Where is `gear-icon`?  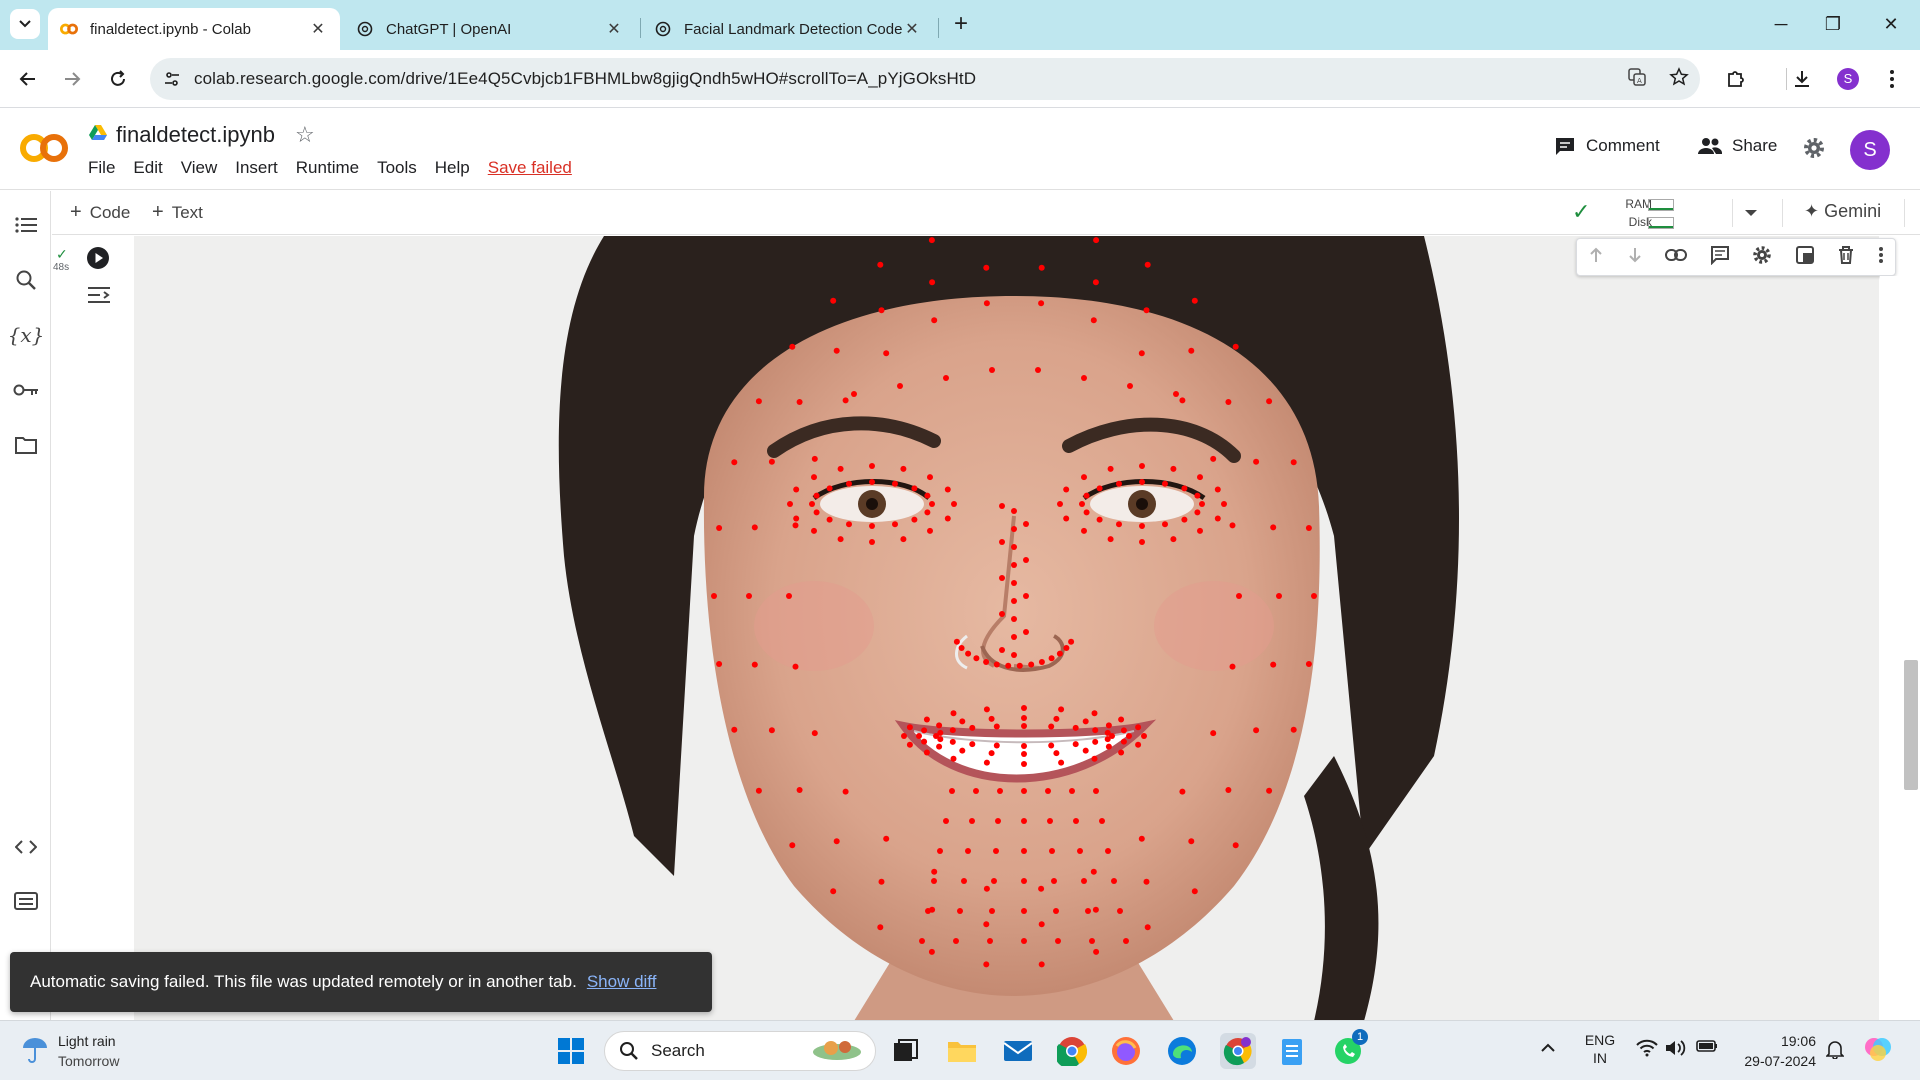
gear-icon is located at coordinates (1814, 148).